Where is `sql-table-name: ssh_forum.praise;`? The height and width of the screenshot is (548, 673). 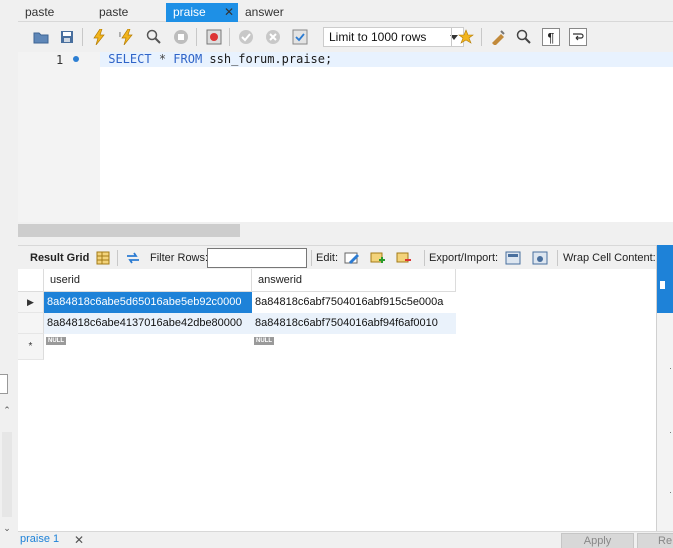
sql-table-name: ssh_forum.praise; is located at coordinates (267, 59).